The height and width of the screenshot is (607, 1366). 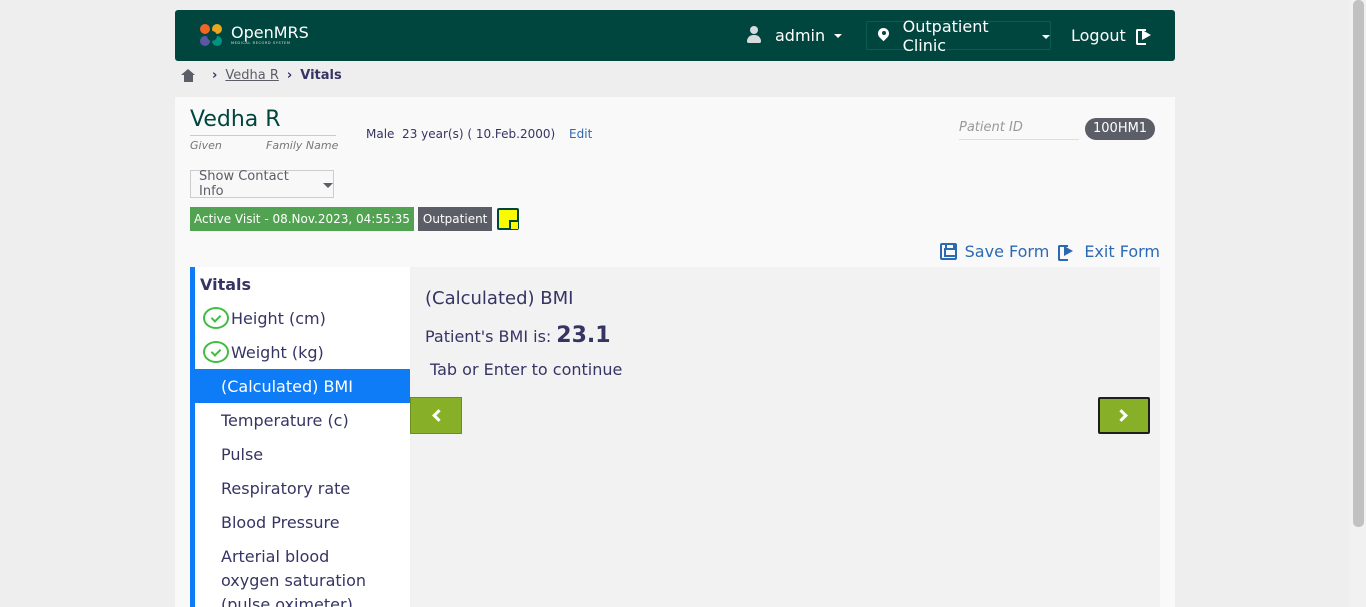 I want to click on chevron-right-icon, so click(x=1121, y=415).